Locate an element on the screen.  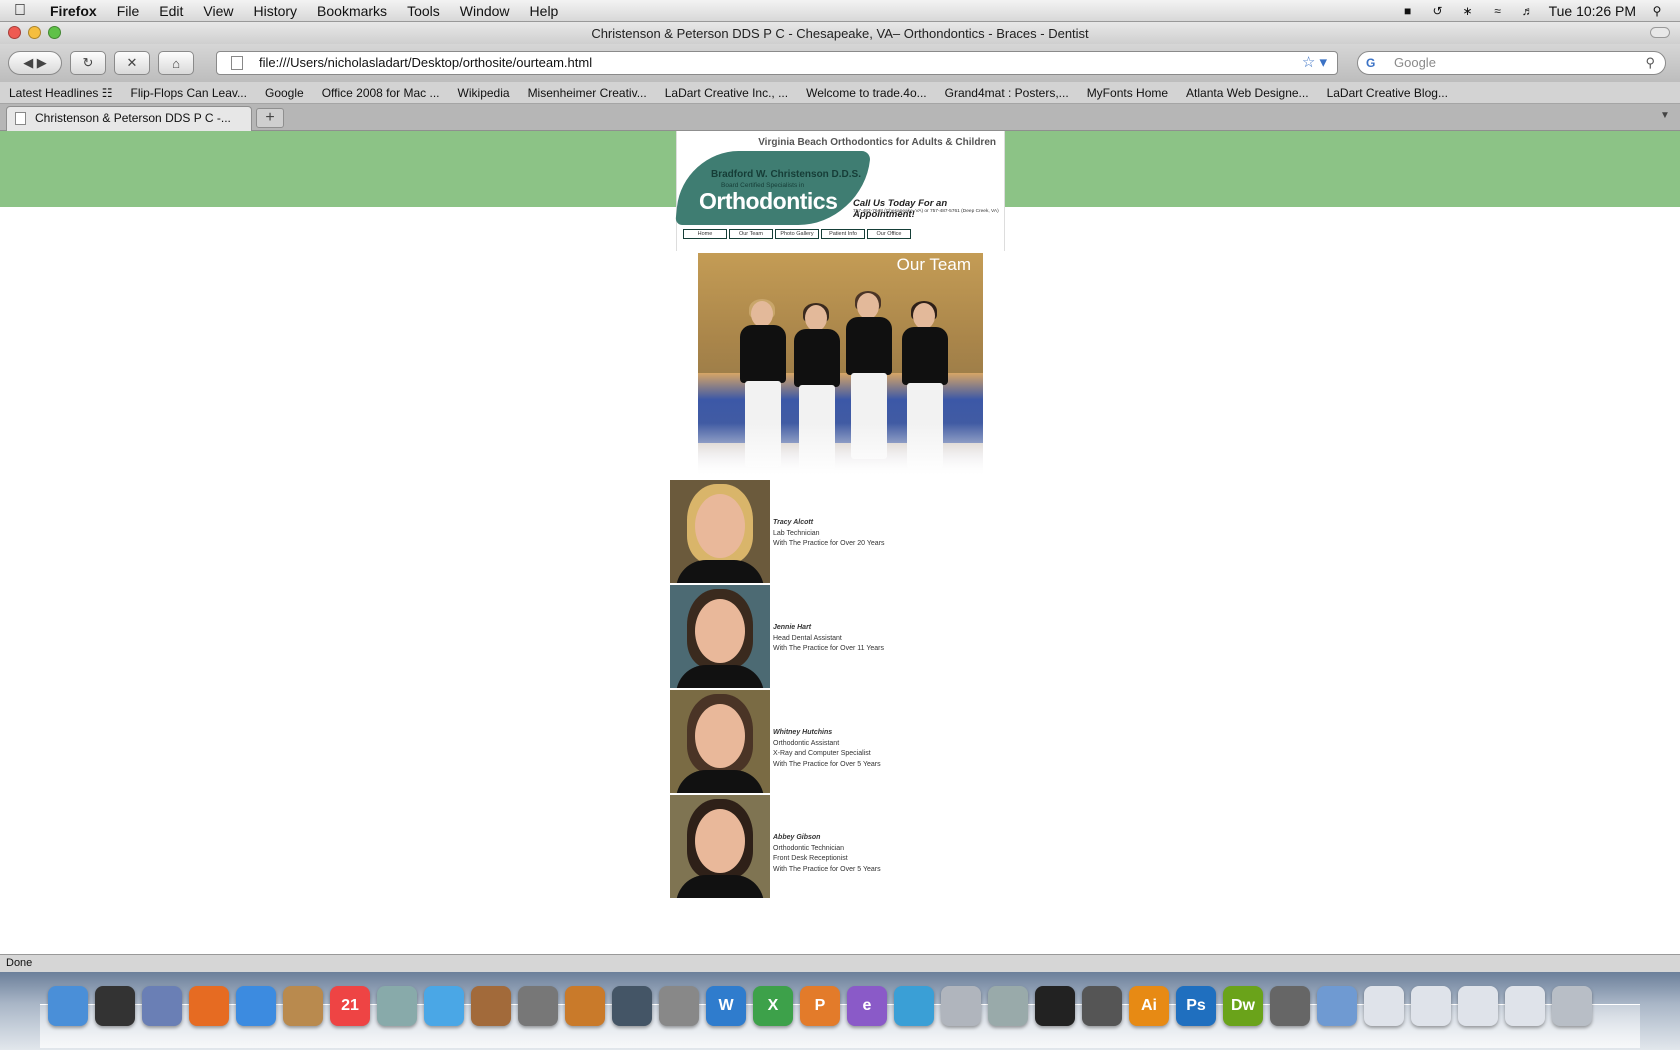
wifi-icon: ≈ is located at coordinates (1498, 11).